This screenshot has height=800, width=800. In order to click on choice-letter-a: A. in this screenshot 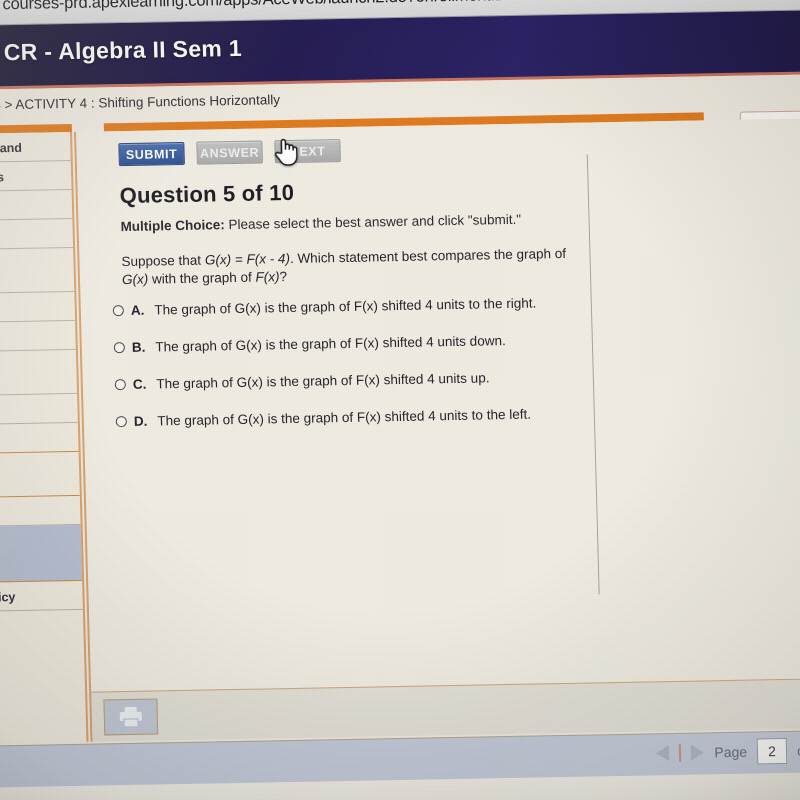, I will do `click(137, 310)`.